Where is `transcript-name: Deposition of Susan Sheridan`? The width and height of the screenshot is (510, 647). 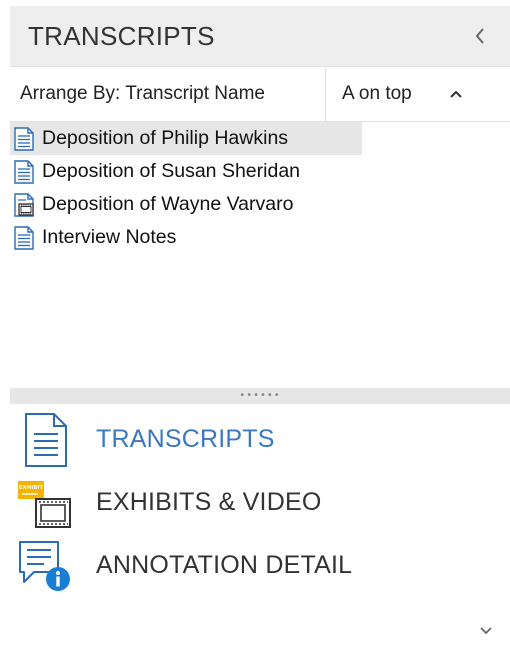
transcript-name: Deposition of Susan Sheridan is located at coordinates (171, 171).